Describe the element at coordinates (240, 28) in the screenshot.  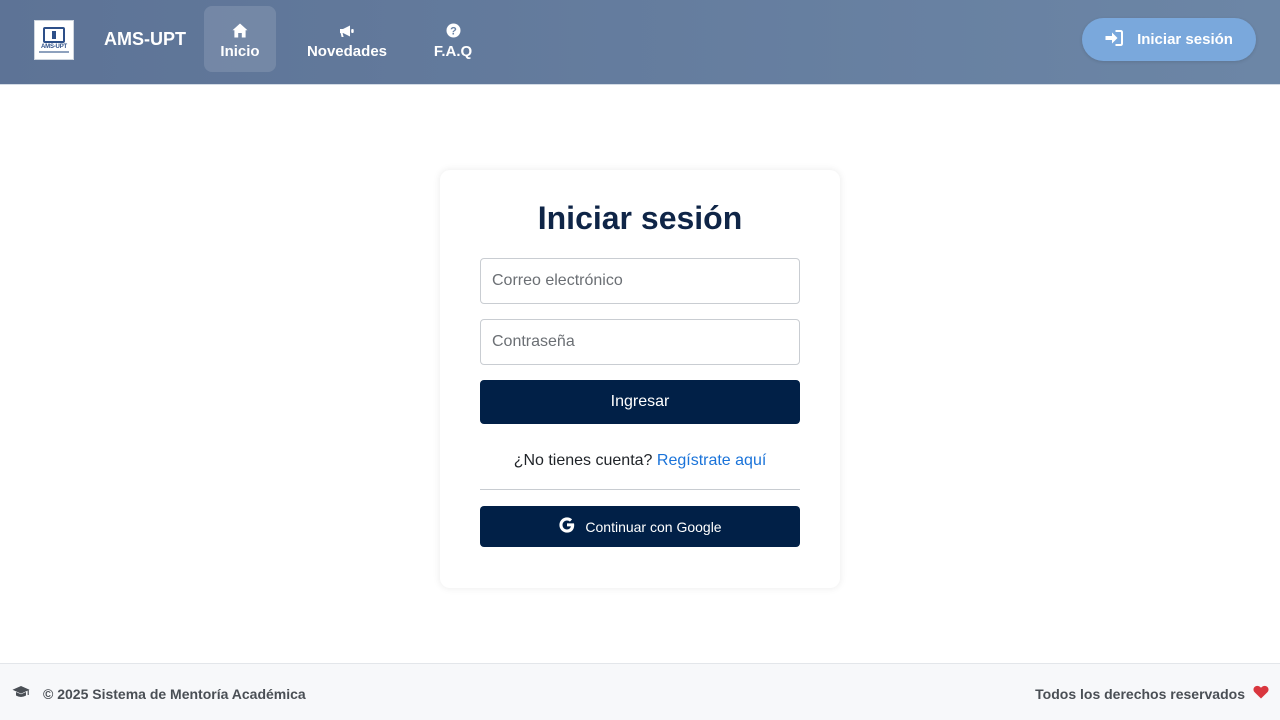
I see `home-icon` at that location.